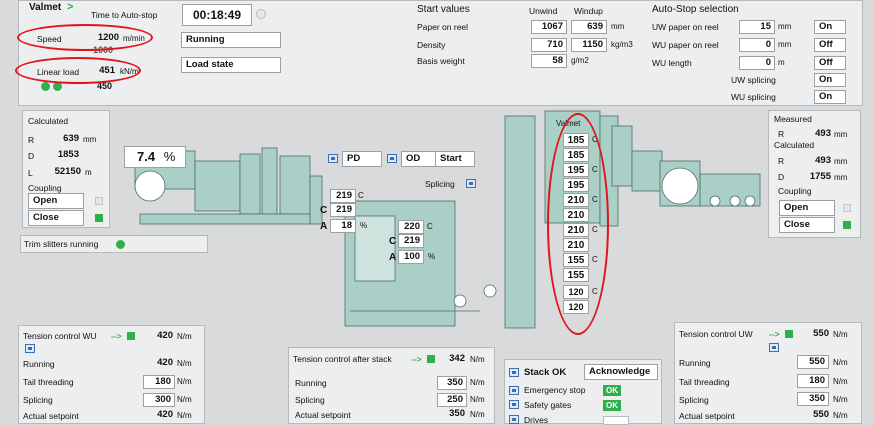  What do you see at coordinates (588, 11) in the screenshot?
I see `windup-header: Windup` at bounding box center [588, 11].